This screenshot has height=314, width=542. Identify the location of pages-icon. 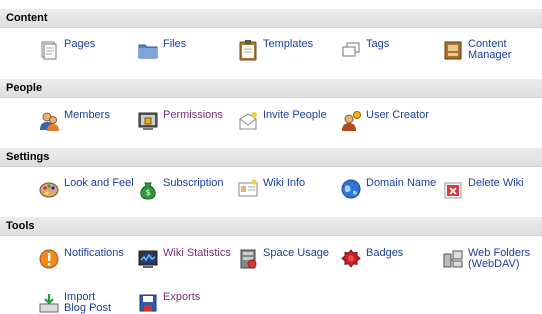
(49, 50).